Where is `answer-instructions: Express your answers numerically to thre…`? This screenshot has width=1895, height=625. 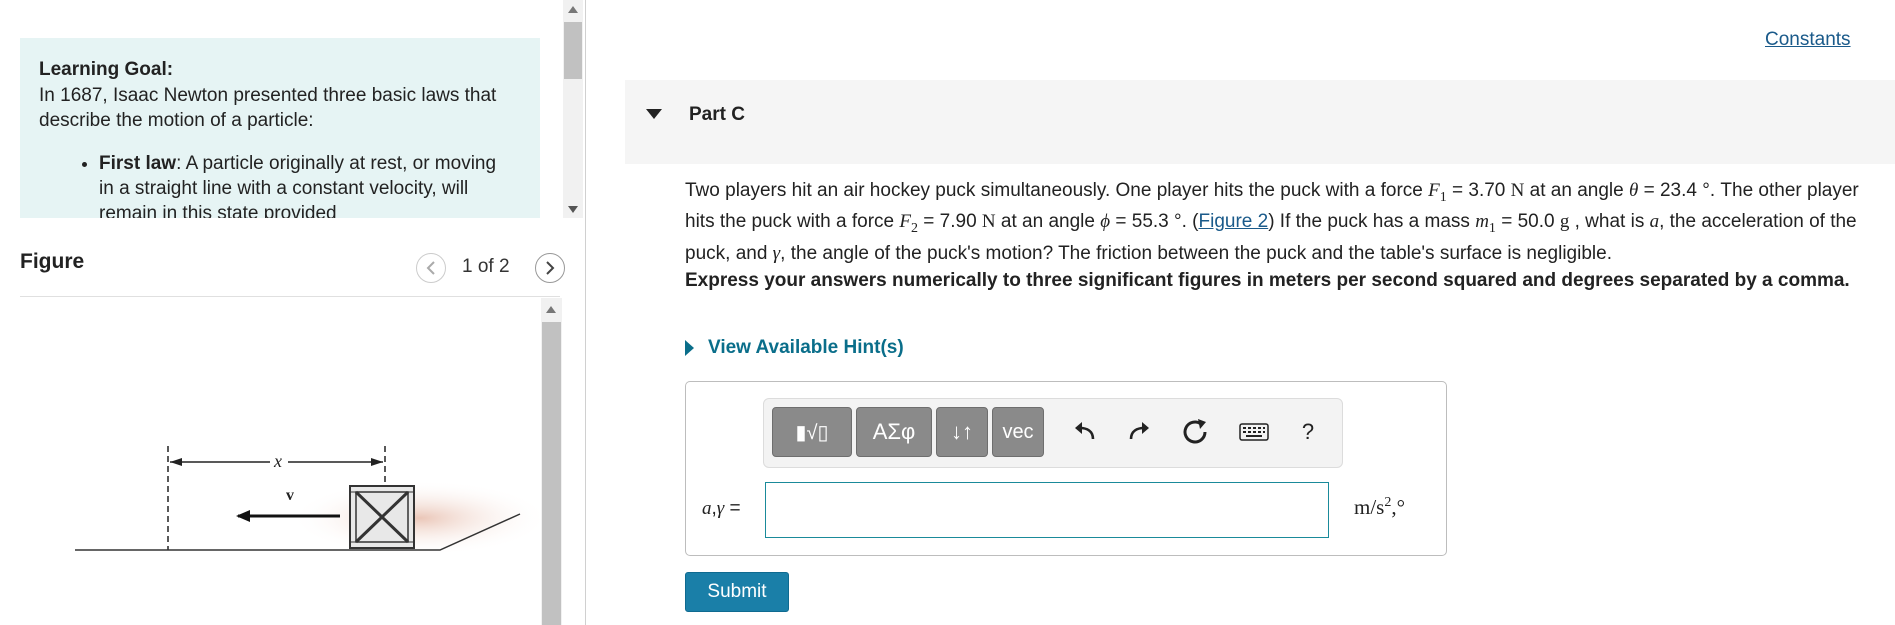
answer-instructions: Express your answers numerically to thre… is located at coordinates (1267, 280).